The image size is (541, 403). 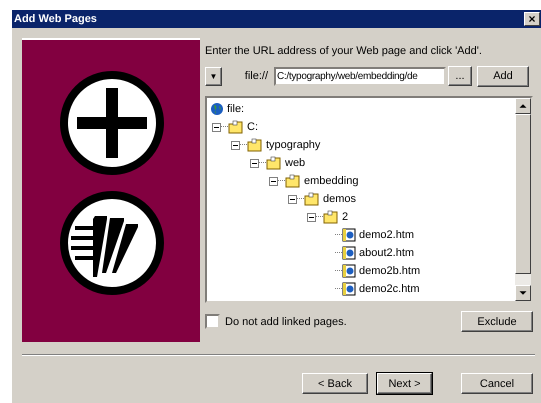 I want to click on wizard-button: Next >, so click(x=404, y=383).